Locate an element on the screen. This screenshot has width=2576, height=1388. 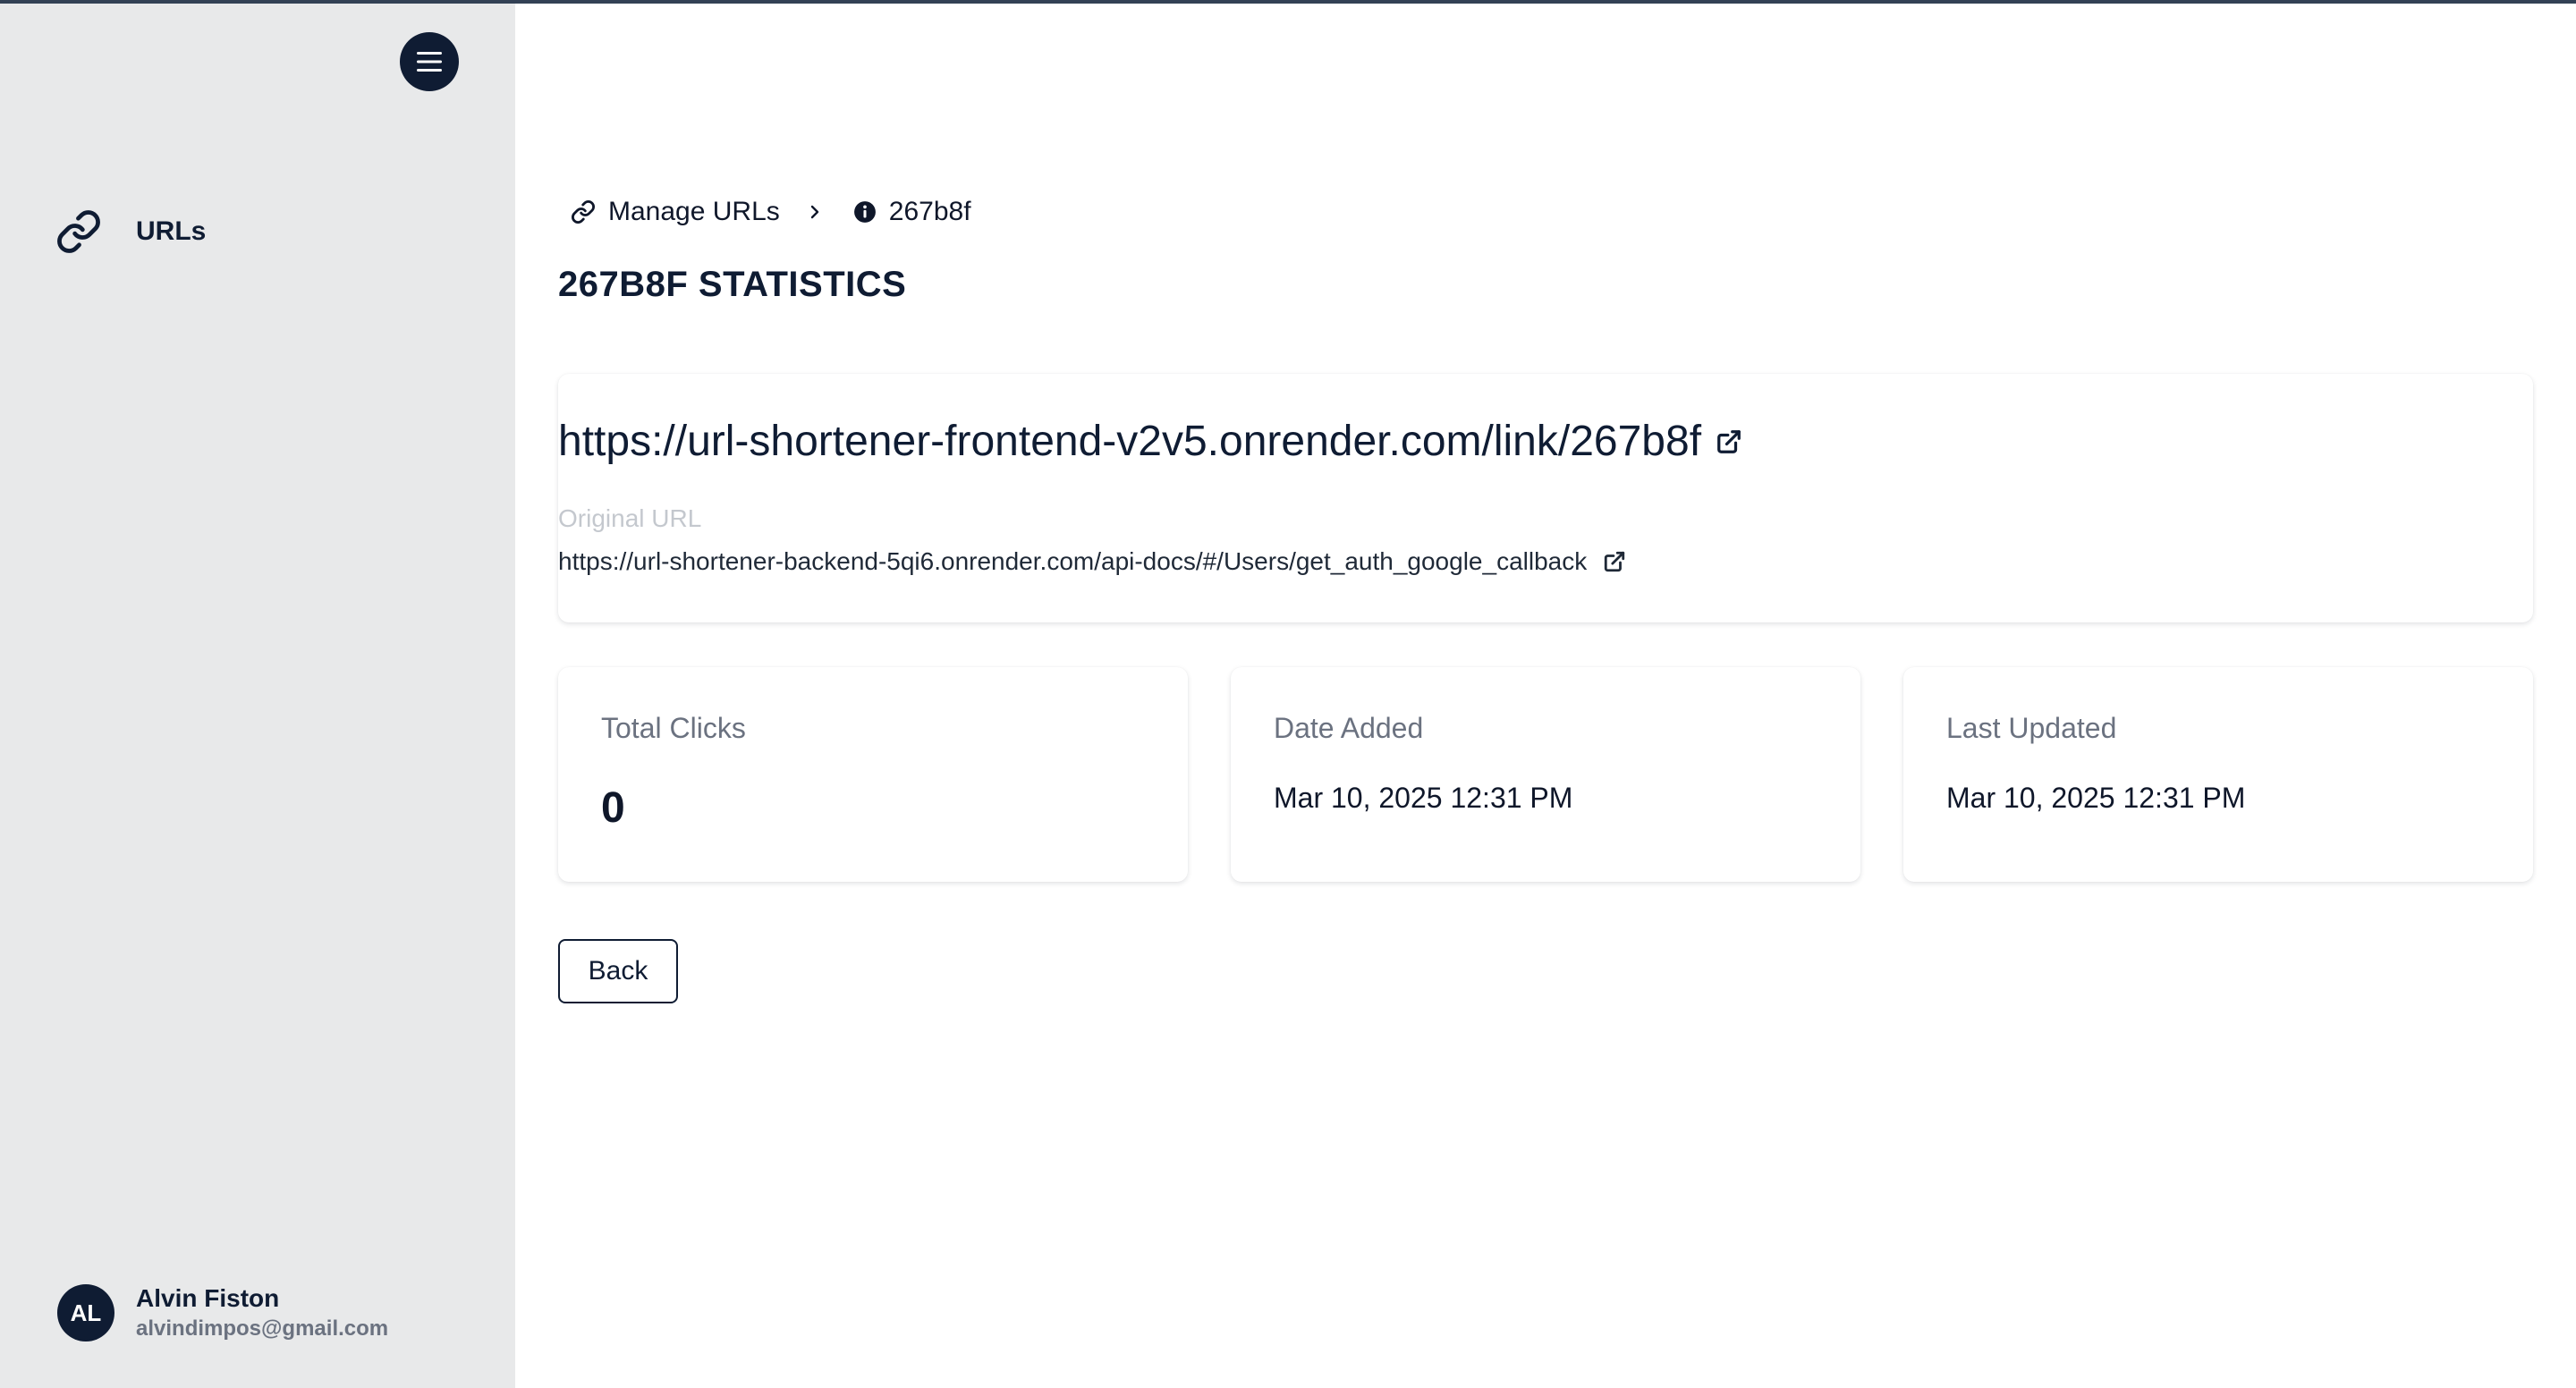
stat-value: 0 is located at coordinates (613, 808).